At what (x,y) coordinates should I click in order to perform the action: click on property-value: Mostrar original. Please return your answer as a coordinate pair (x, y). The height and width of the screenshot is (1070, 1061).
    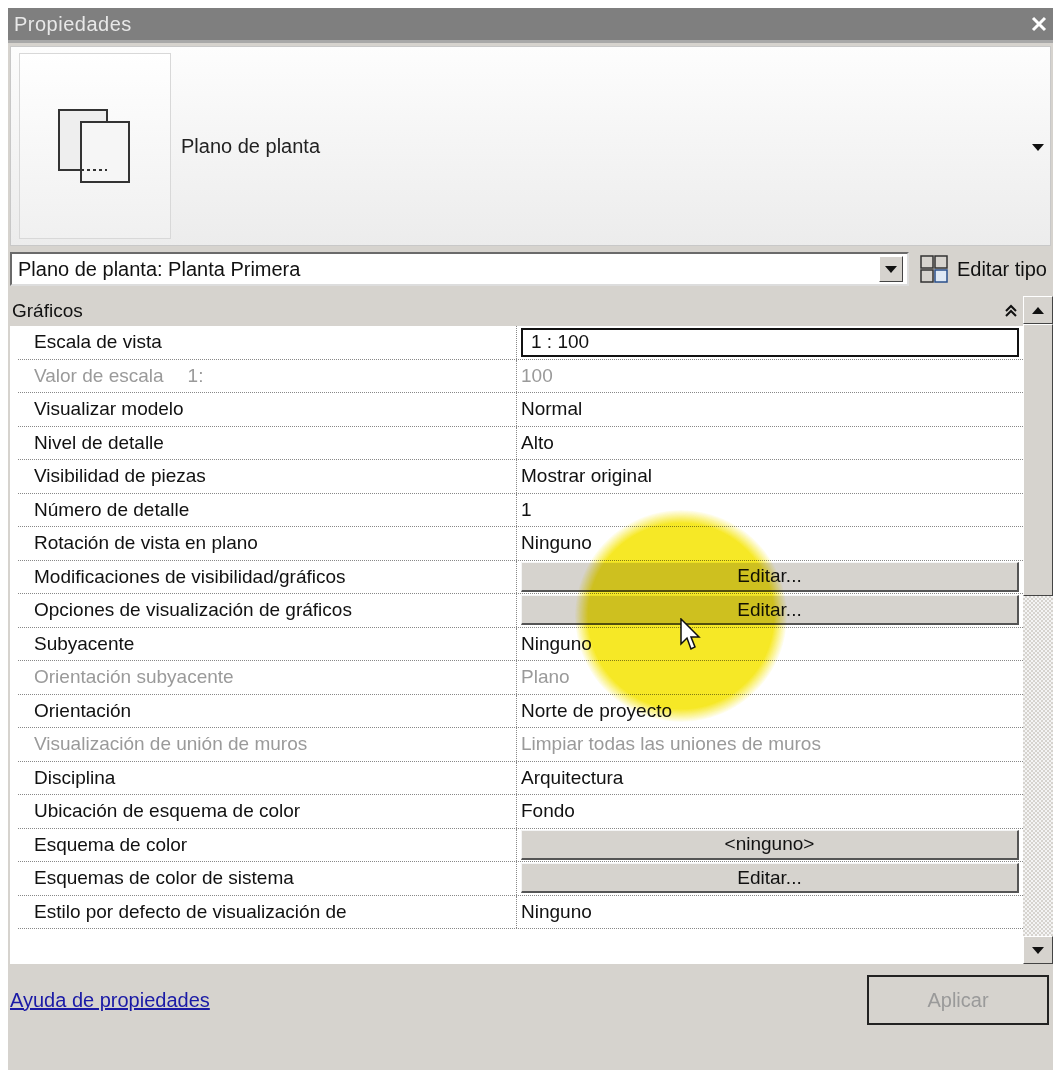
    Looking at the image, I should click on (586, 476).